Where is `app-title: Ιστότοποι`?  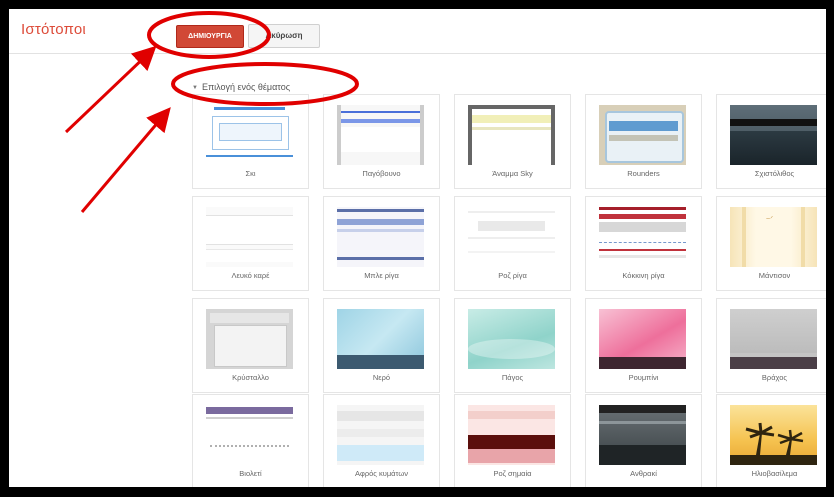
app-title: Ιστότοποι is located at coordinates (53, 29).